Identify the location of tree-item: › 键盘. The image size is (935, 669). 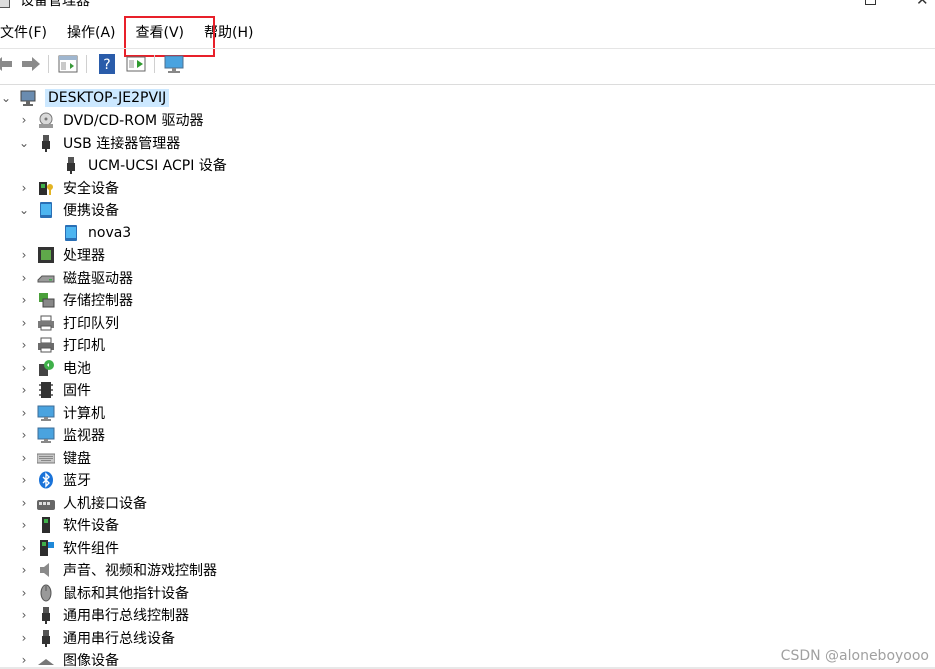
(54, 458).